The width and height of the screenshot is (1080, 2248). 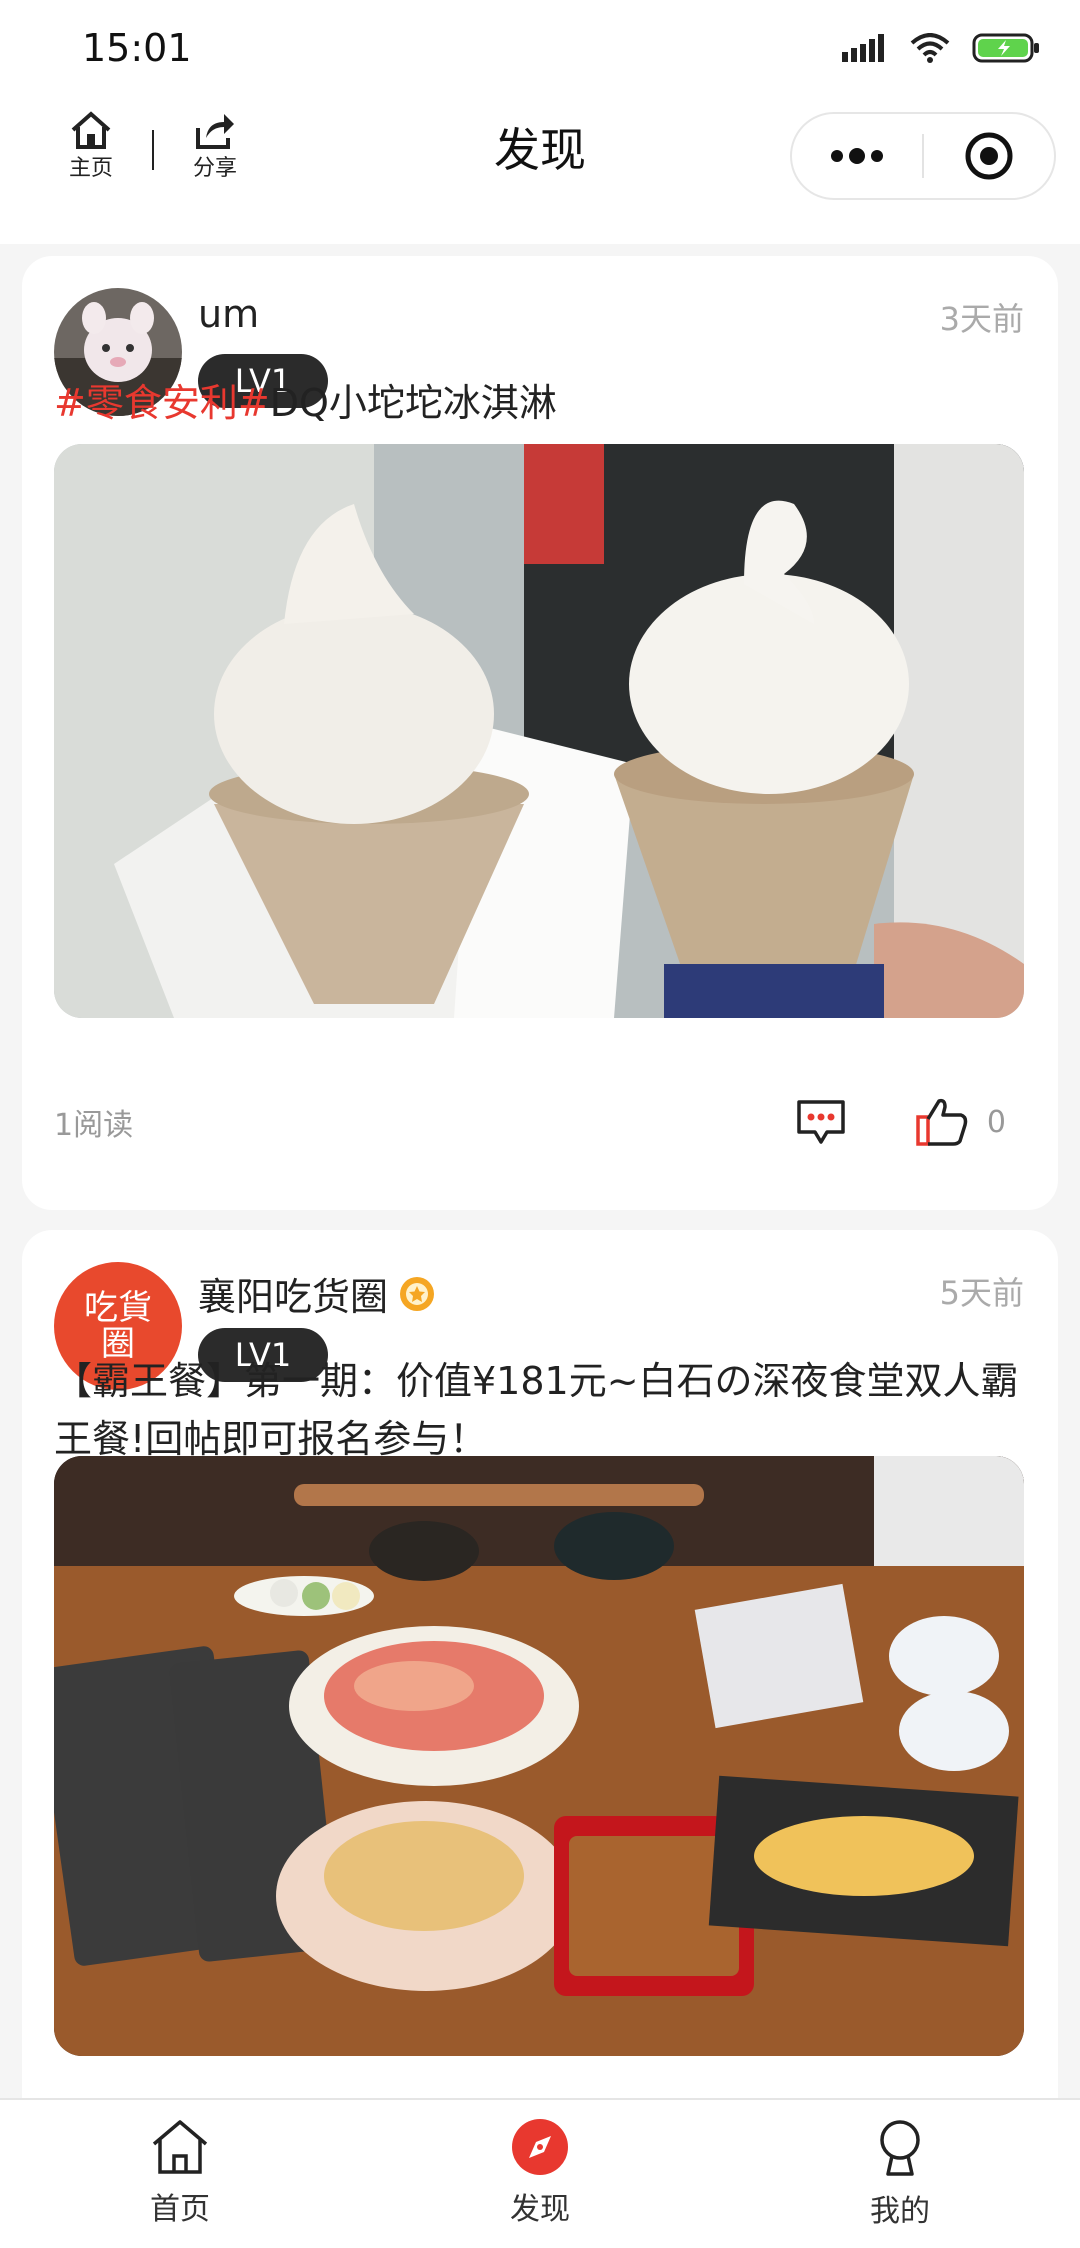 I want to click on hashtag-symbol: #, so click(x=254, y=403).